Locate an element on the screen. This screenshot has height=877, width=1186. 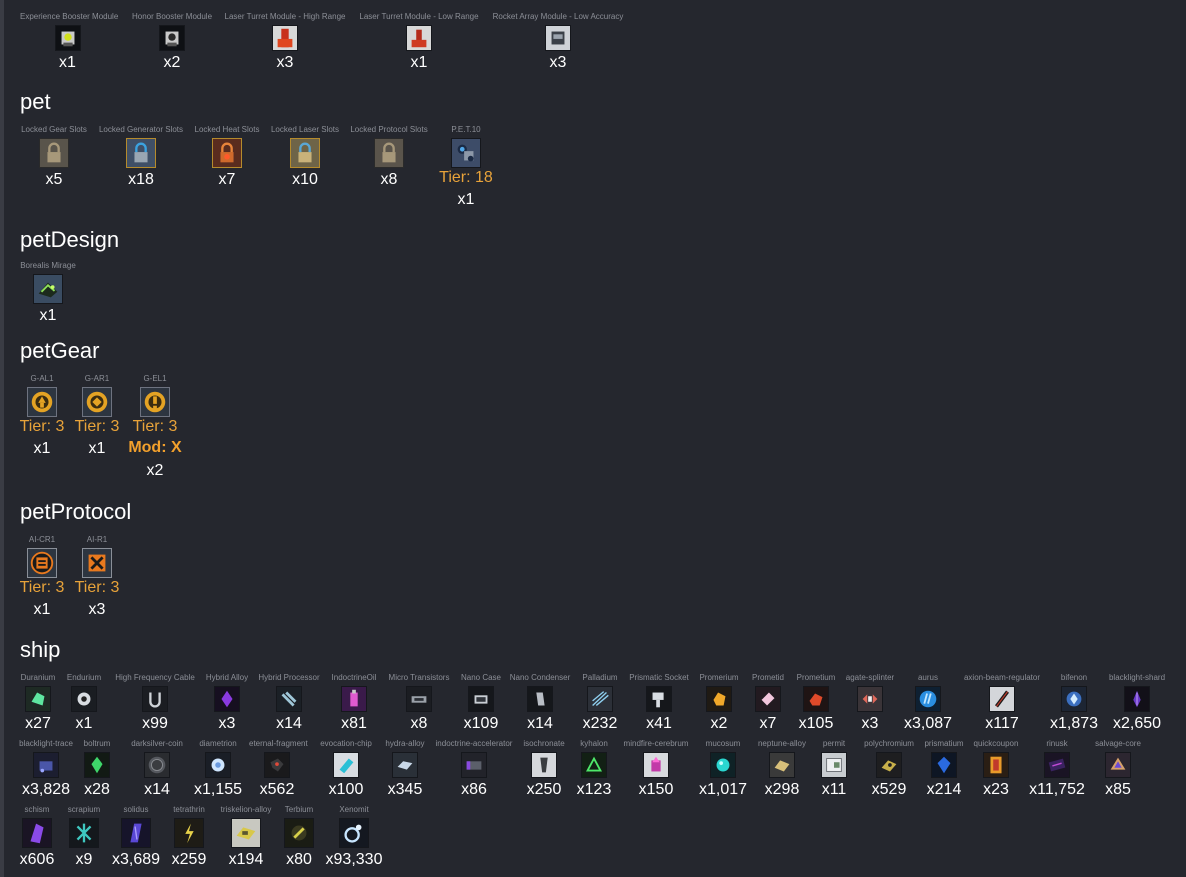
item-darksilver-coin: darksilver-coin x14 is located at coordinates (157, 770).